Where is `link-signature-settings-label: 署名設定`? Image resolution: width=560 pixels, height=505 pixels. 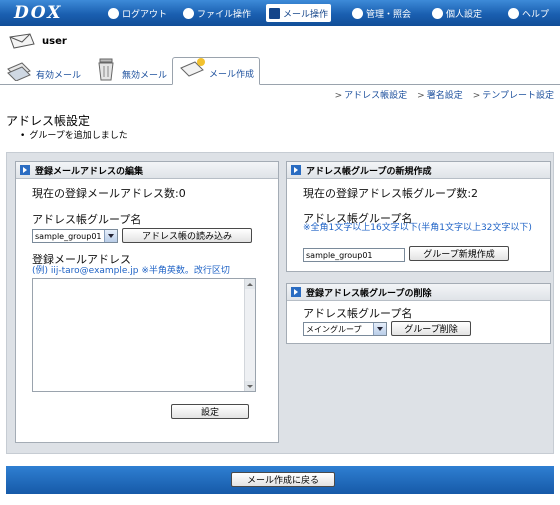
link-signature-settings-label: 署名設定 is located at coordinates (444, 96).